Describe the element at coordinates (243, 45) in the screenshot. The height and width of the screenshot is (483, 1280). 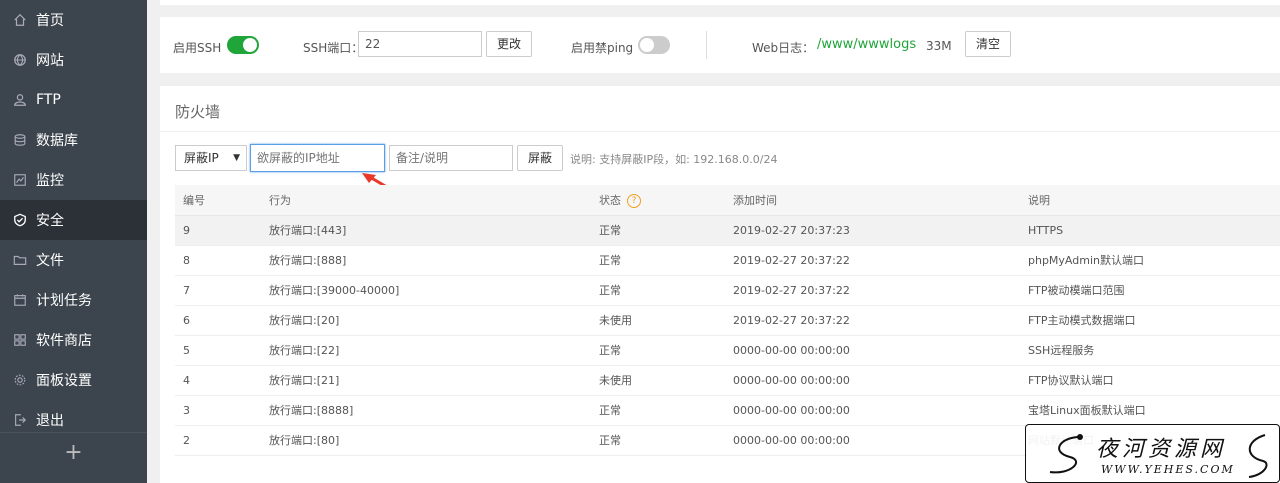
I see `ssh-toggle` at that location.